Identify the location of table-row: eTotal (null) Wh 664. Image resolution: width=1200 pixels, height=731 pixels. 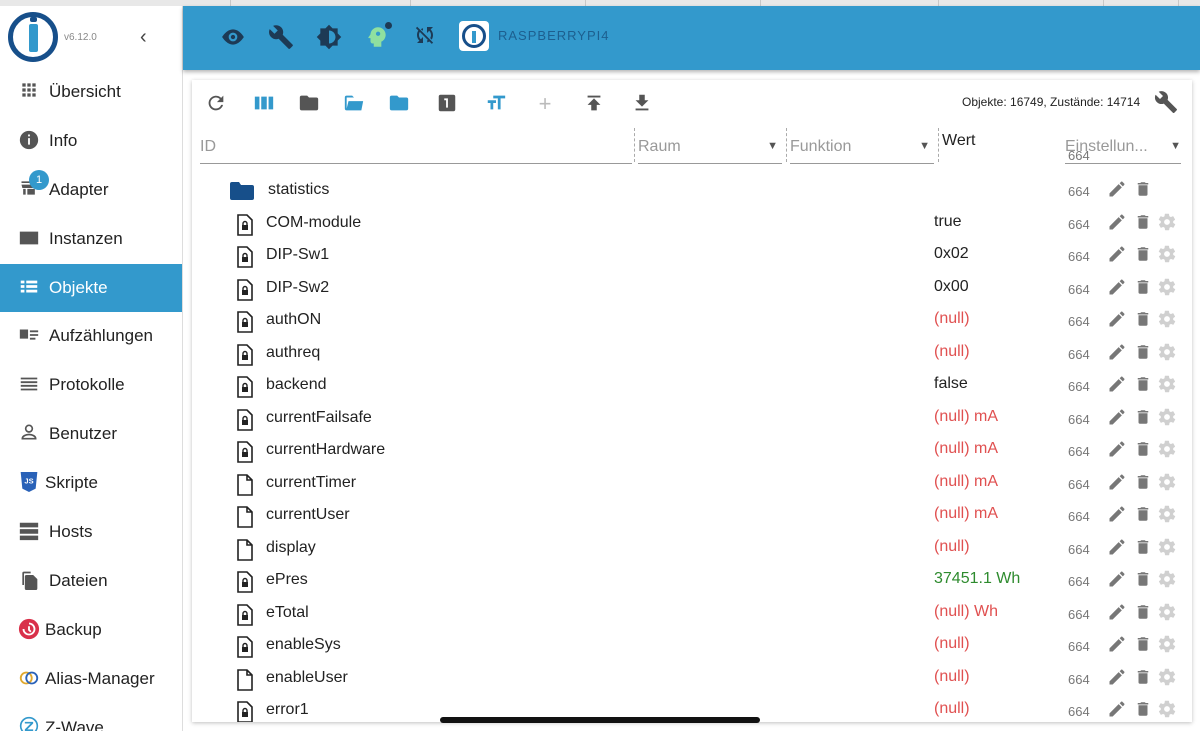
(692, 613).